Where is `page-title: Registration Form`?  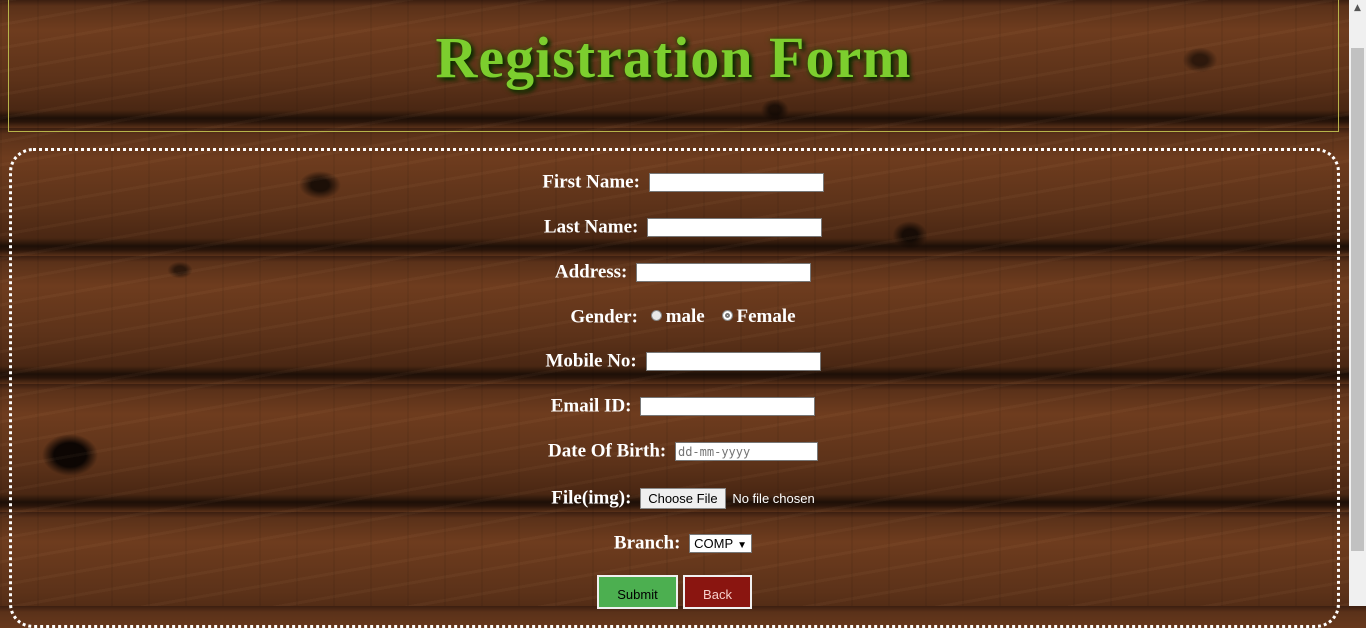 page-title: Registration Form is located at coordinates (673, 57).